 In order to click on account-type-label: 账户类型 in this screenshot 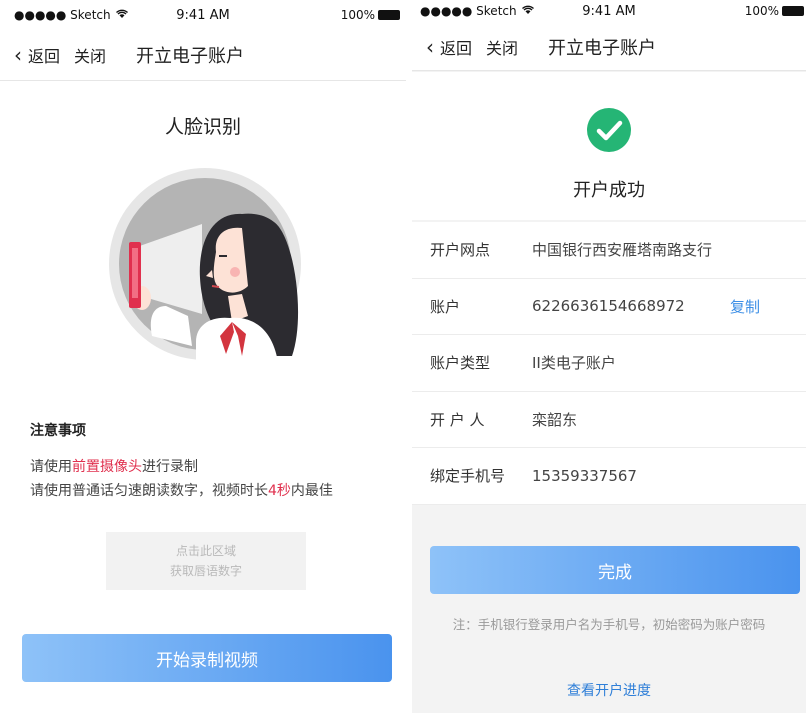, I will do `click(460, 363)`.